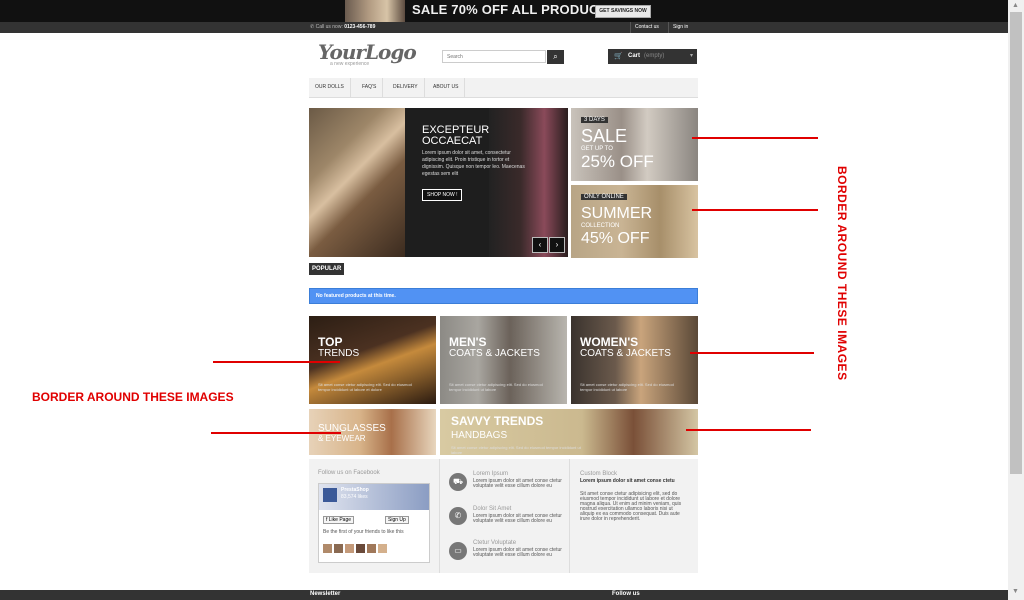 This screenshot has height=600, width=1024. What do you see at coordinates (397, 520) in the screenshot?
I see `sign-up-button: Sign Up` at bounding box center [397, 520].